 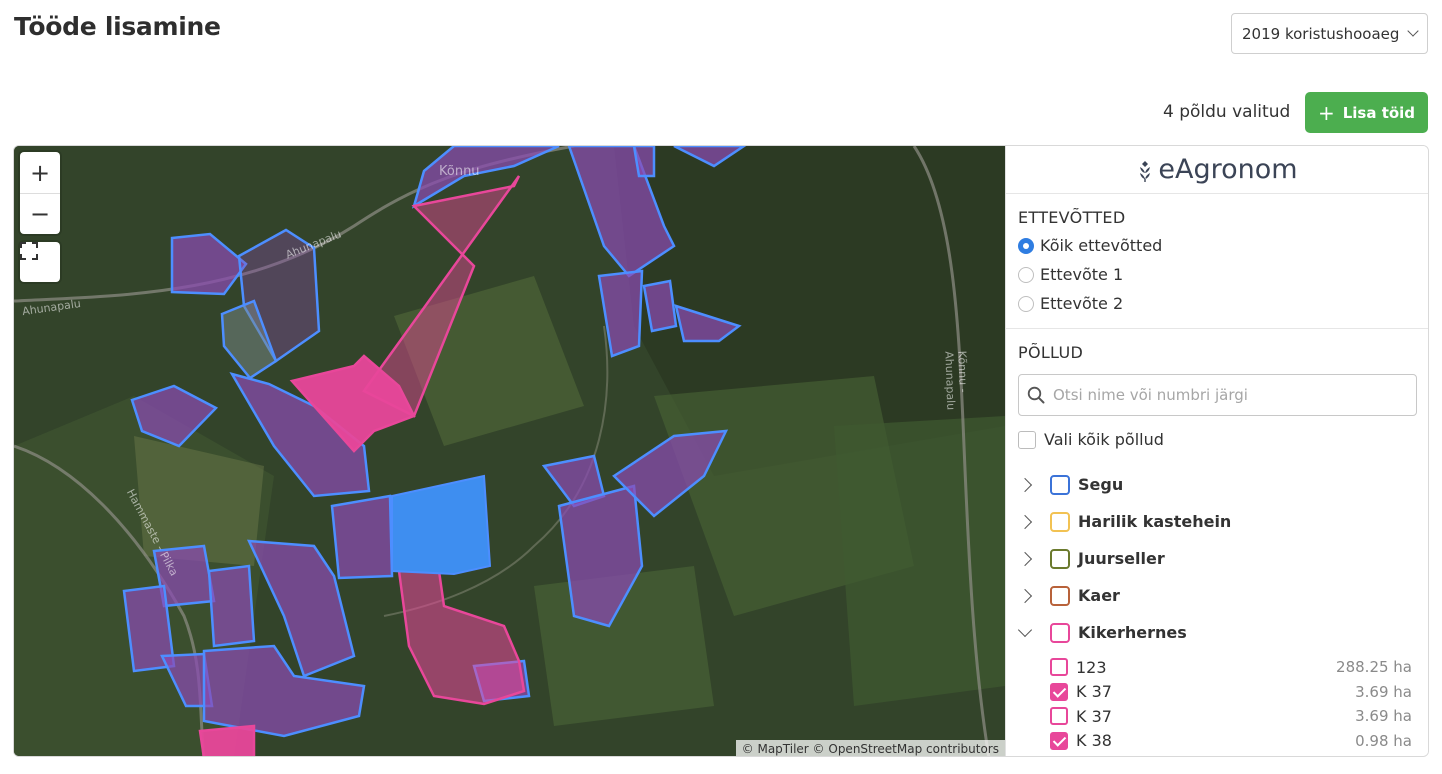 What do you see at coordinates (1217, 741) in the screenshot?
I see `field-row: K 38 0.98 ha` at bounding box center [1217, 741].